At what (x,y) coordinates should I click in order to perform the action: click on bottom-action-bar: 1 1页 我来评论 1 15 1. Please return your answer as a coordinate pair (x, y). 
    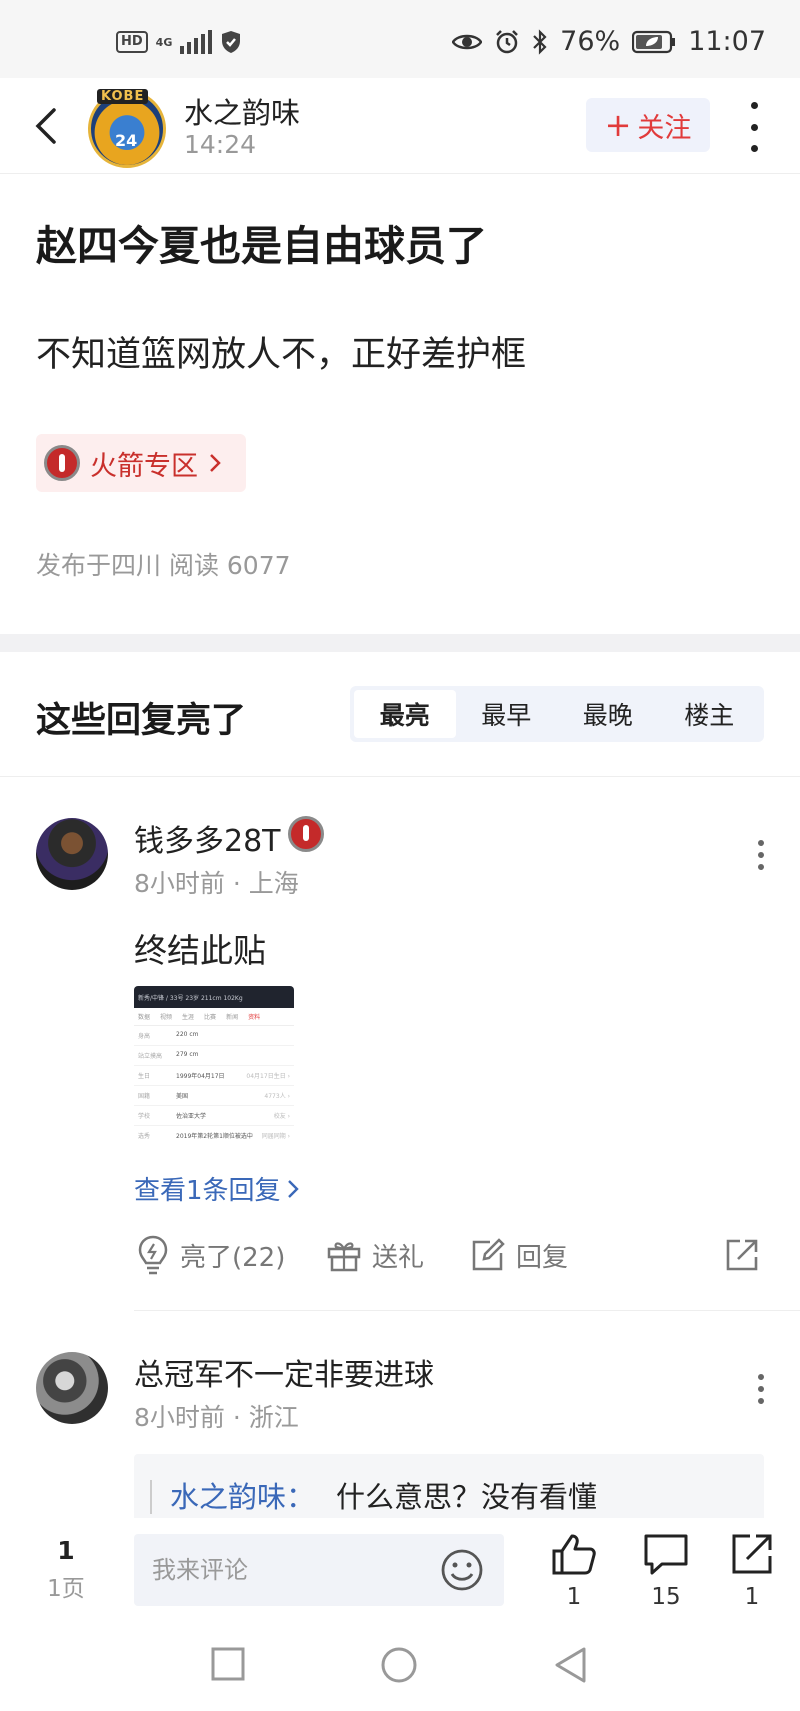
    Looking at the image, I should click on (400, 1570).